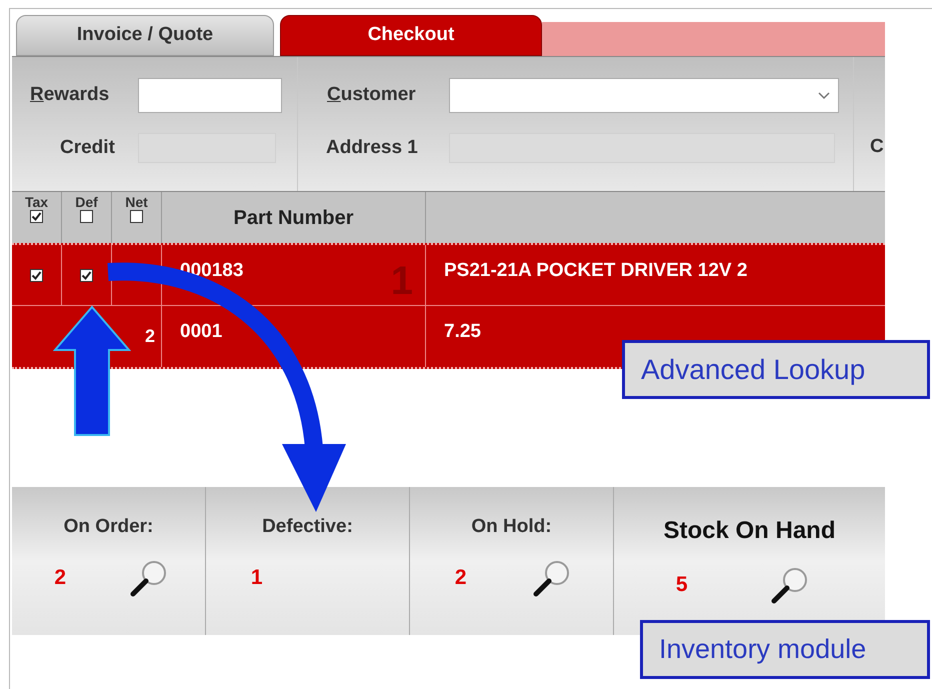 The image size is (932, 689). What do you see at coordinates (210, 95) in the screenshot?
I see `rewards-field` at bounding box center [210, 95].